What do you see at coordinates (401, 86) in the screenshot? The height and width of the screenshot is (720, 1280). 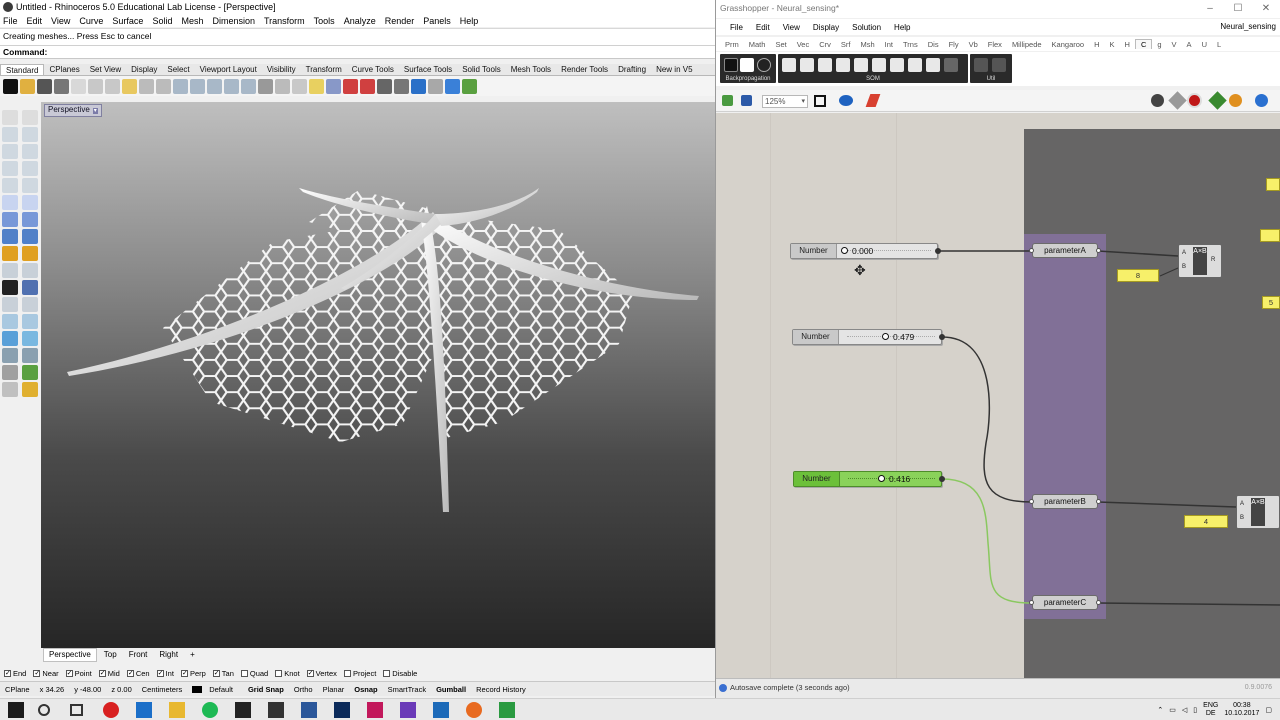 I see `rendered-icon` at bounding box center [401, 86].